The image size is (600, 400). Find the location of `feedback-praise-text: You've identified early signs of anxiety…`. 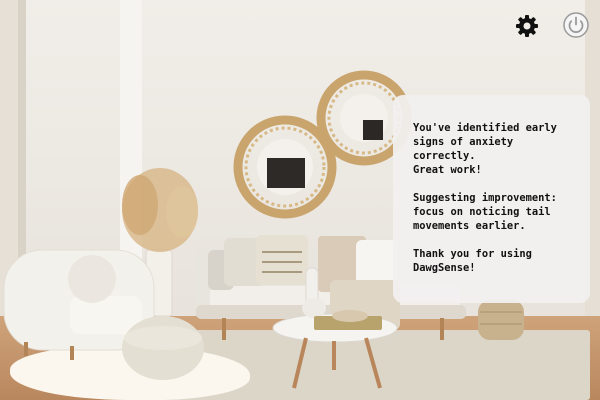

feedback-praise-text: You've identified early signs of anxiety… is located at coordinates (485, 149).